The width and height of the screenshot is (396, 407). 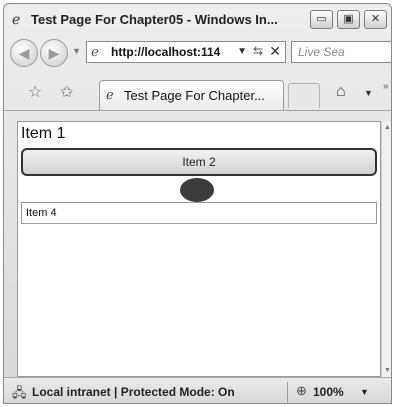 What do you see at coordinates (110, 94) in the screenshot?
I see `ie-tab-icon: ℯ` at bounding box center [110, 94].